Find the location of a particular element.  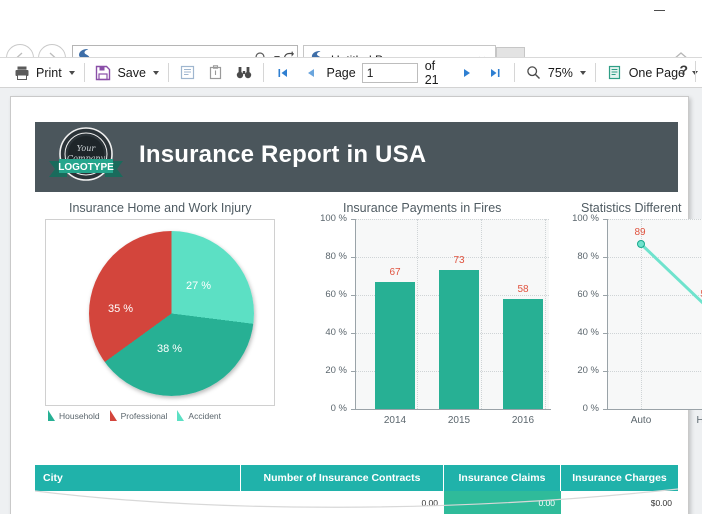

page-title: Insurance Report in USA is located at coordinates (283, 154).